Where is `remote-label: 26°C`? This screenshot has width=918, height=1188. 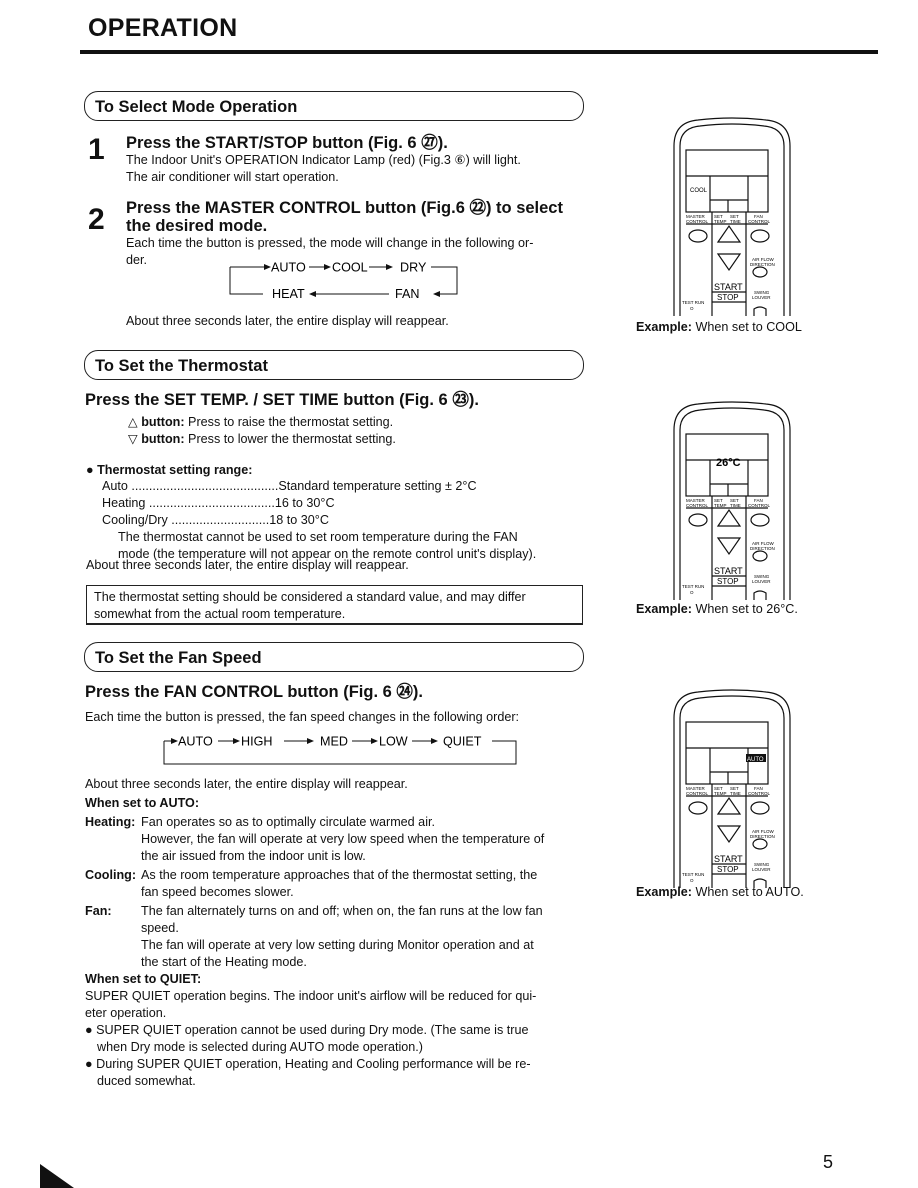
remote-label: 26°C is located at coordinates (728, 463).